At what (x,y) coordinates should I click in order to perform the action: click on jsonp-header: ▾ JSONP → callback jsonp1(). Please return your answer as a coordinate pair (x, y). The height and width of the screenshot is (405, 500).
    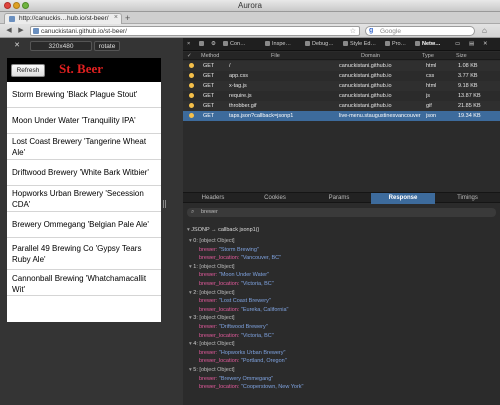
    Looking at the image, I should click on (223, 230).